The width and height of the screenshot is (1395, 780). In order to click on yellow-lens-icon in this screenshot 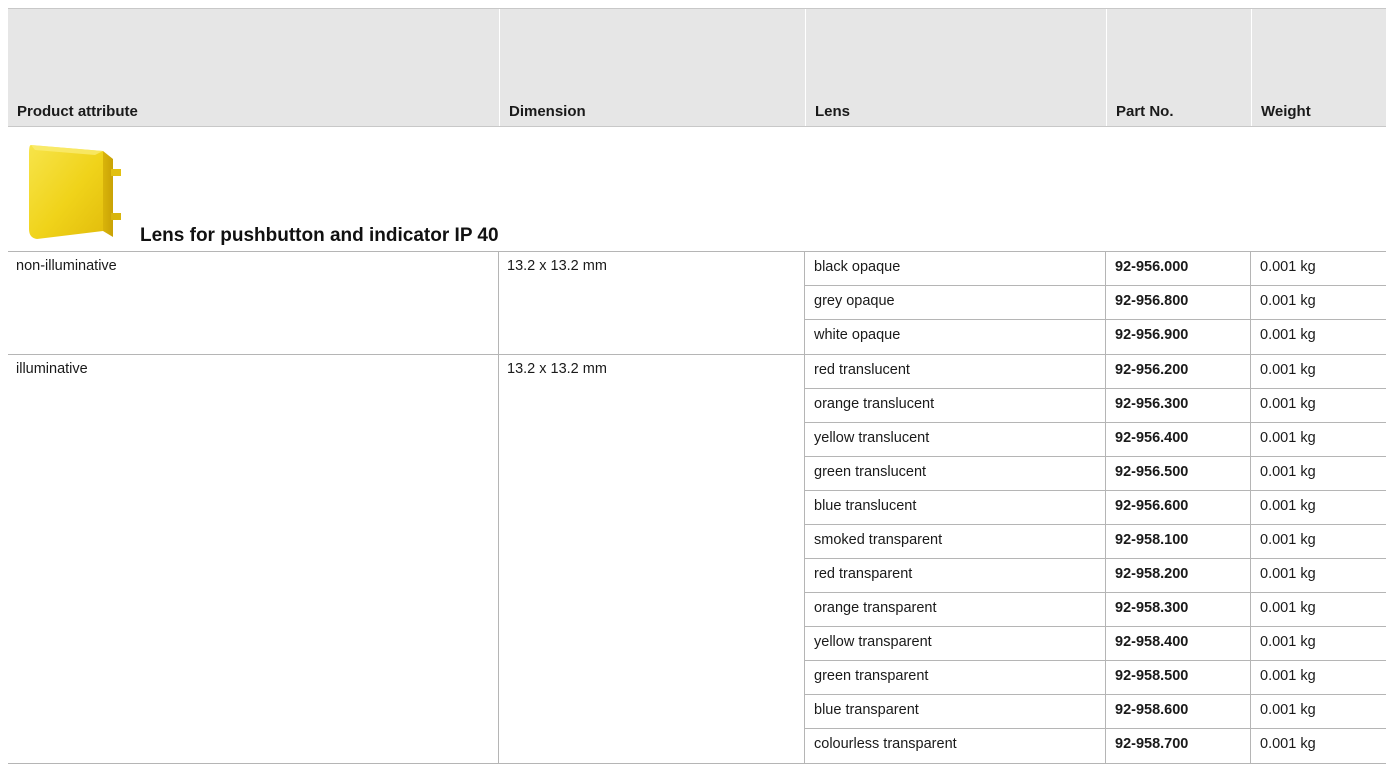, I will do `click(75, 192)`.